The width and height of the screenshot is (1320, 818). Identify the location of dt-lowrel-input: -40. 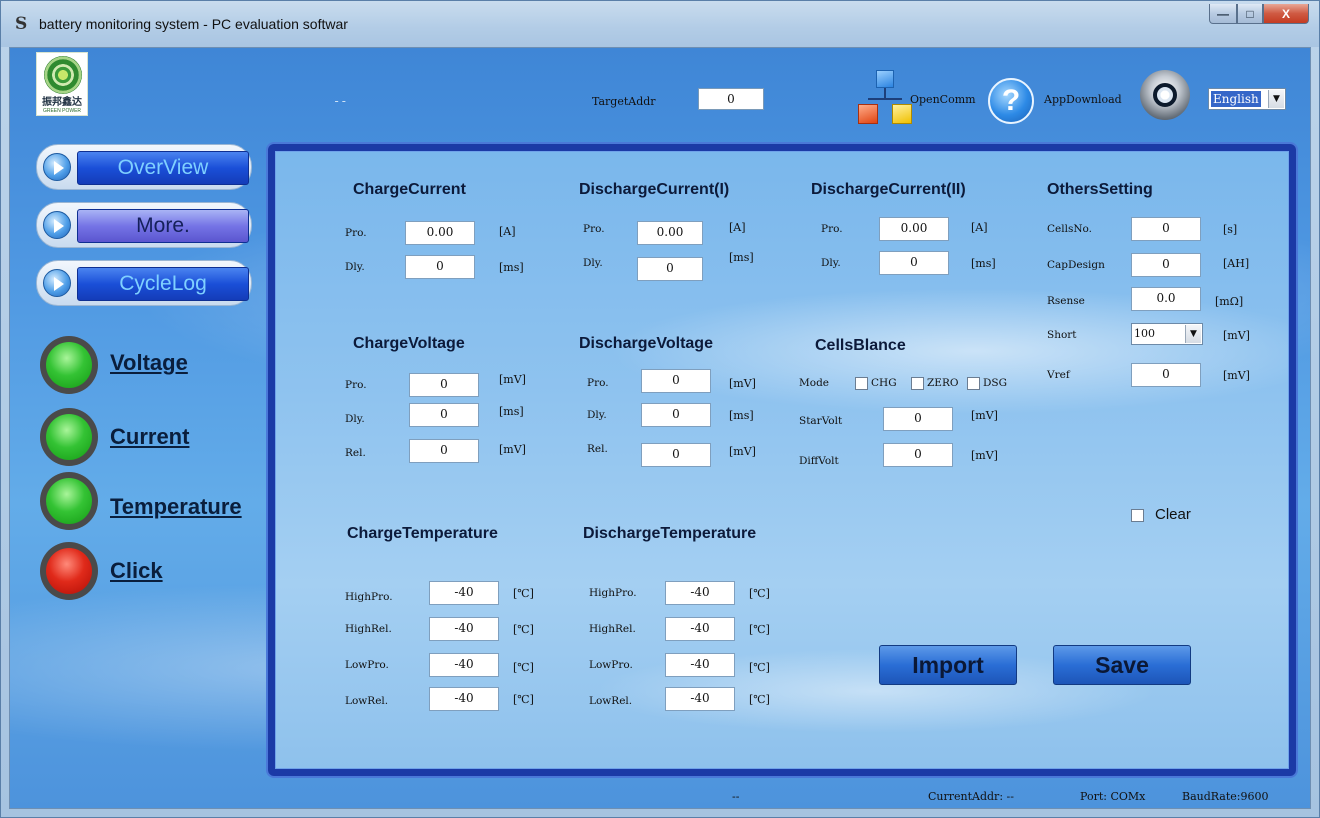
(700, 699).